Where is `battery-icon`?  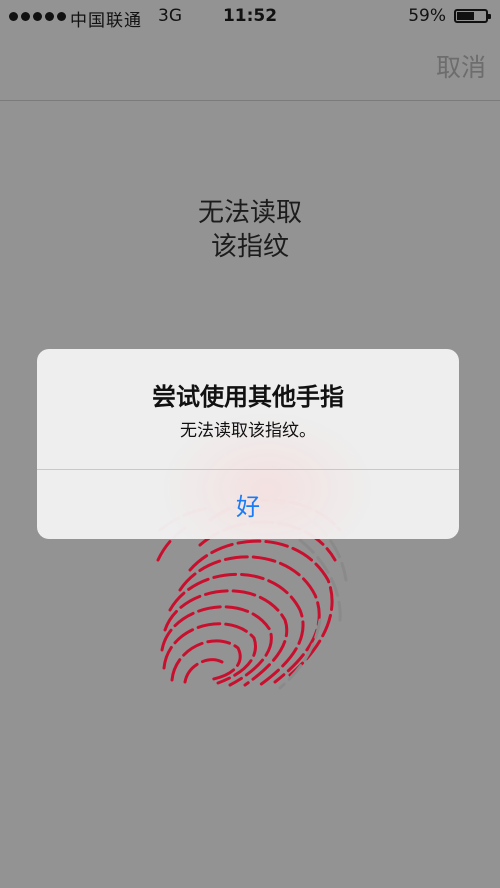 battery-icon is located at coordinates (472, 16).